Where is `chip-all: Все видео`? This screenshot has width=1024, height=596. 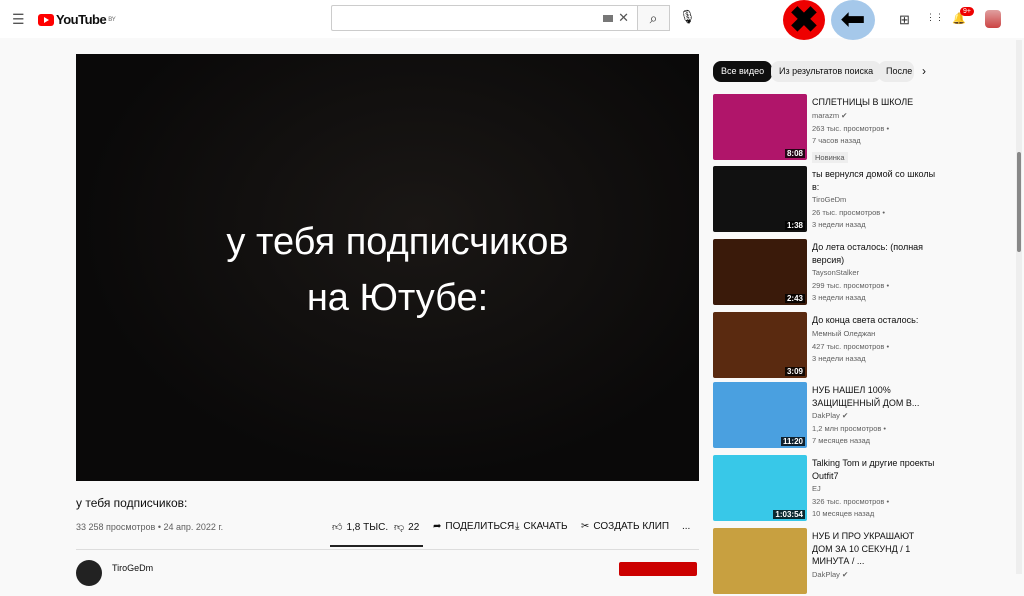
chip-all: Все видео is located at coordinates (743, 71).